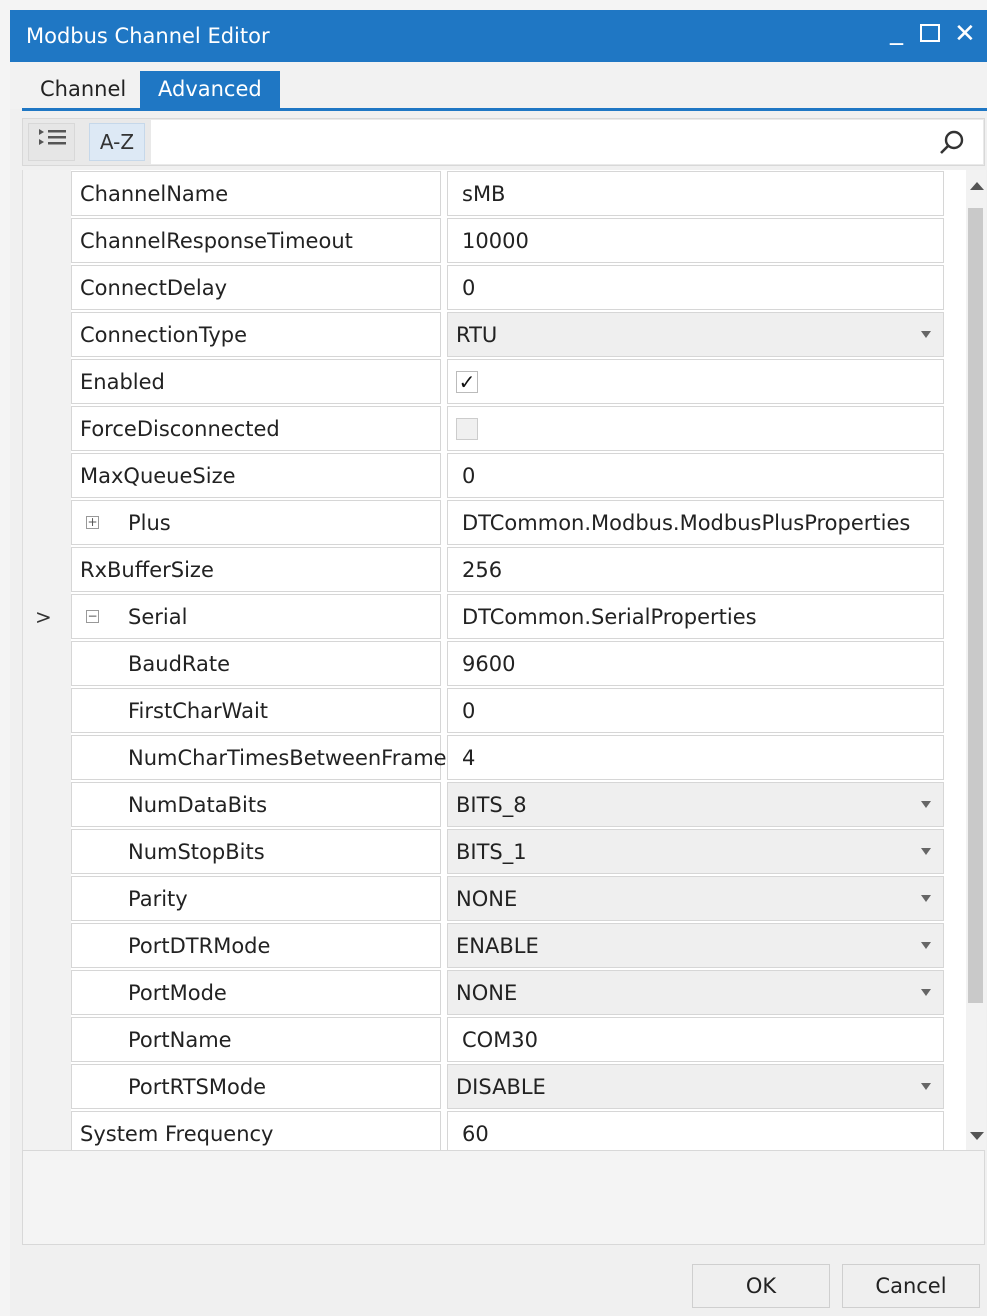 This screenshot has height=1316, width=987. What do you see at coordinates (695, 522) in the screenshot?
I see `property-value: DTCommon.Modbus.ModbusPlusProperties` at bounding box center [695, 522].